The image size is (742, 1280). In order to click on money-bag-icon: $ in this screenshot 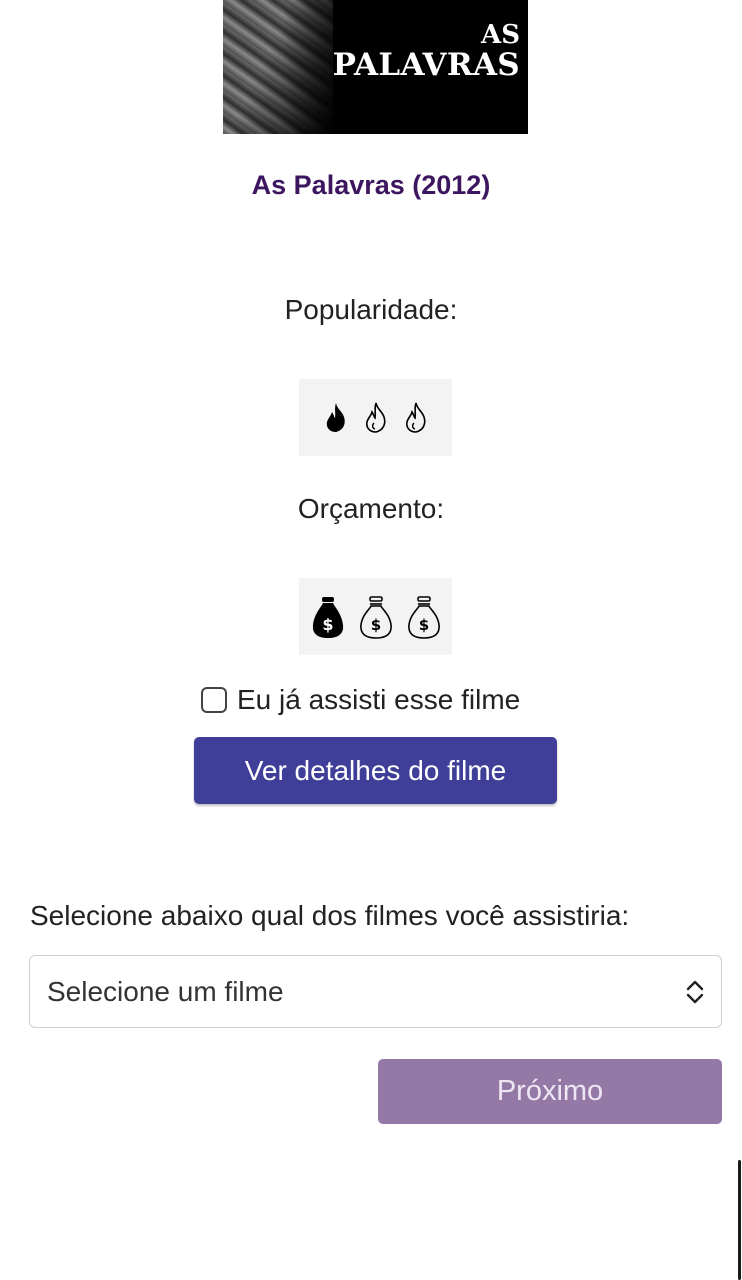, I will do `click(327, 617)`.